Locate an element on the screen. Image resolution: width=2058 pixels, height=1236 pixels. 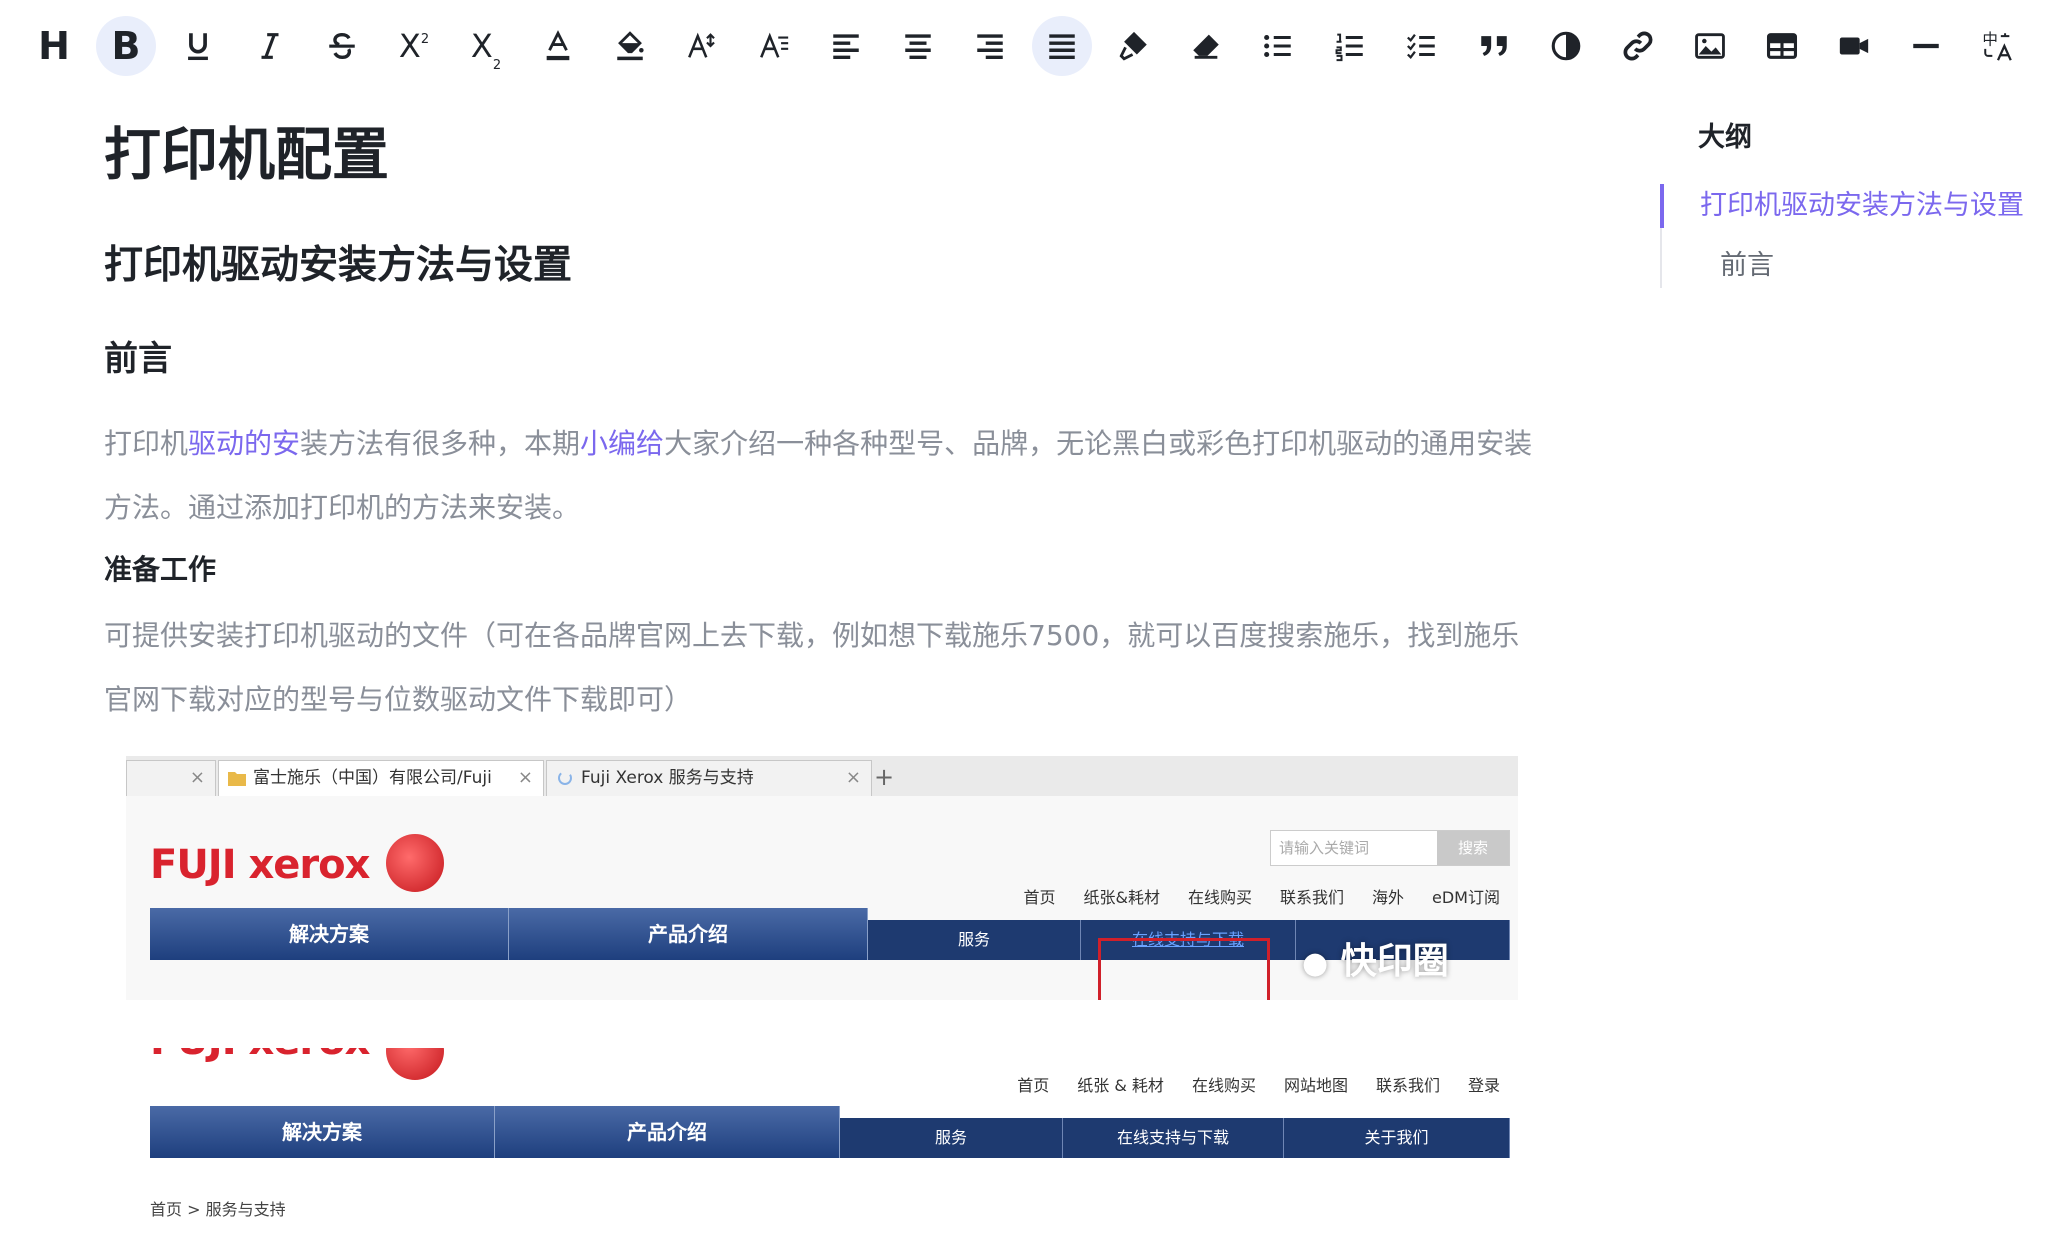
align-left-icon is located at coordinates (846, 47).